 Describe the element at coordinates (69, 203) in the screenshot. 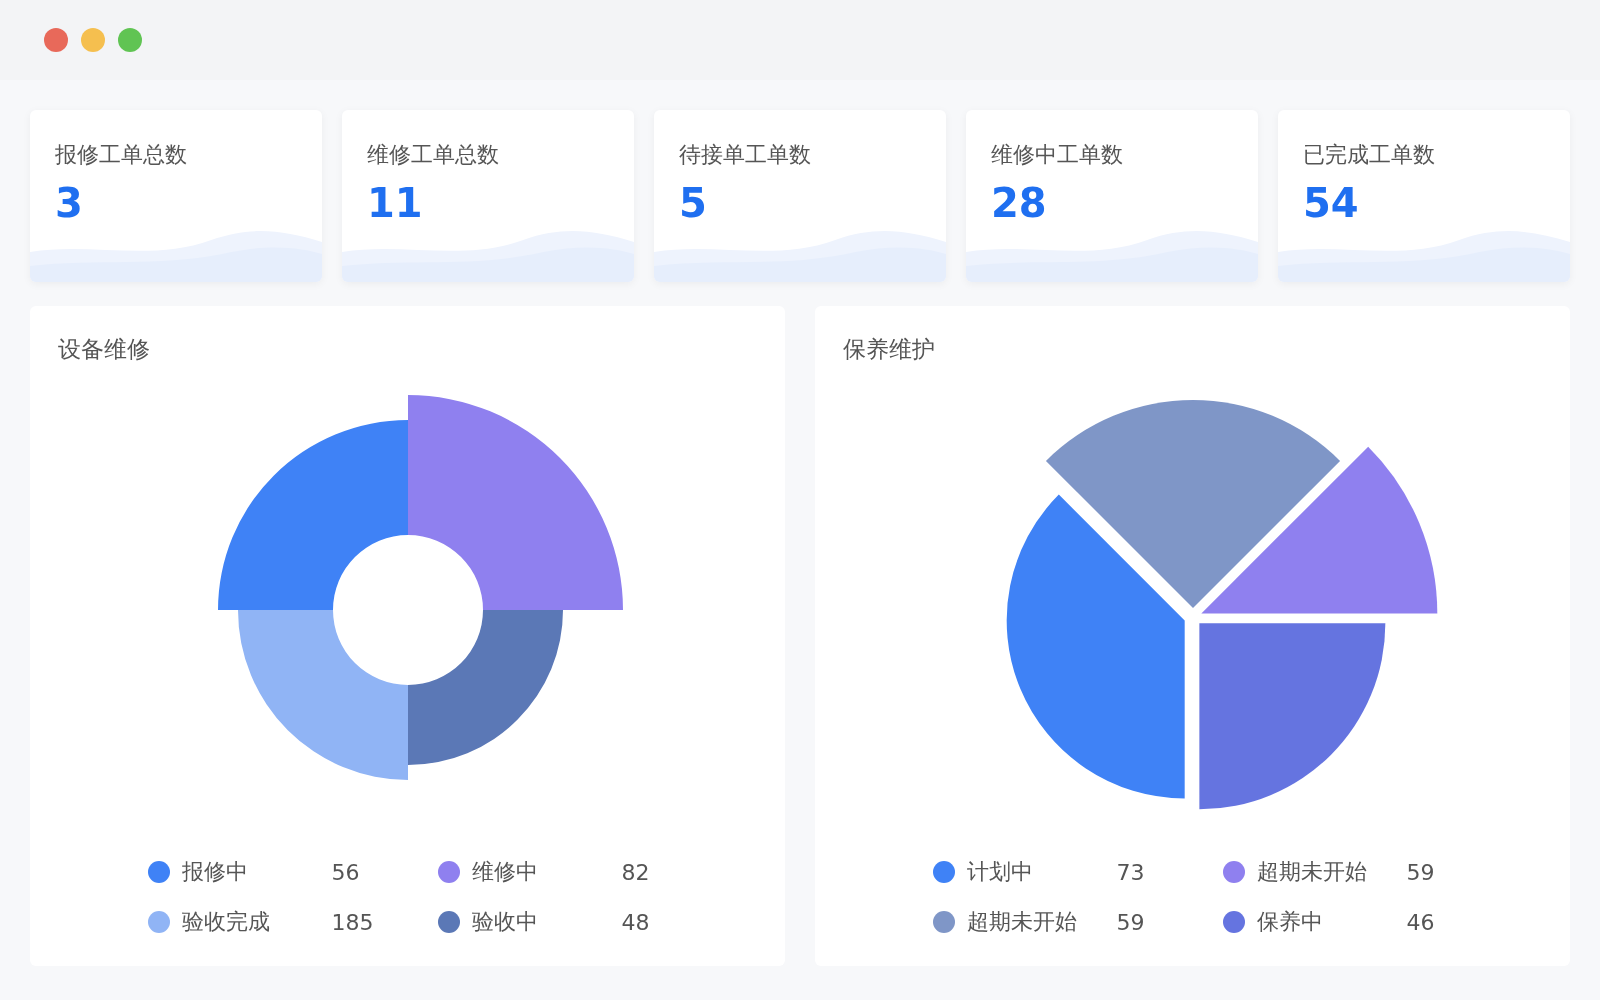

I see `stat-value: 3` at that location.